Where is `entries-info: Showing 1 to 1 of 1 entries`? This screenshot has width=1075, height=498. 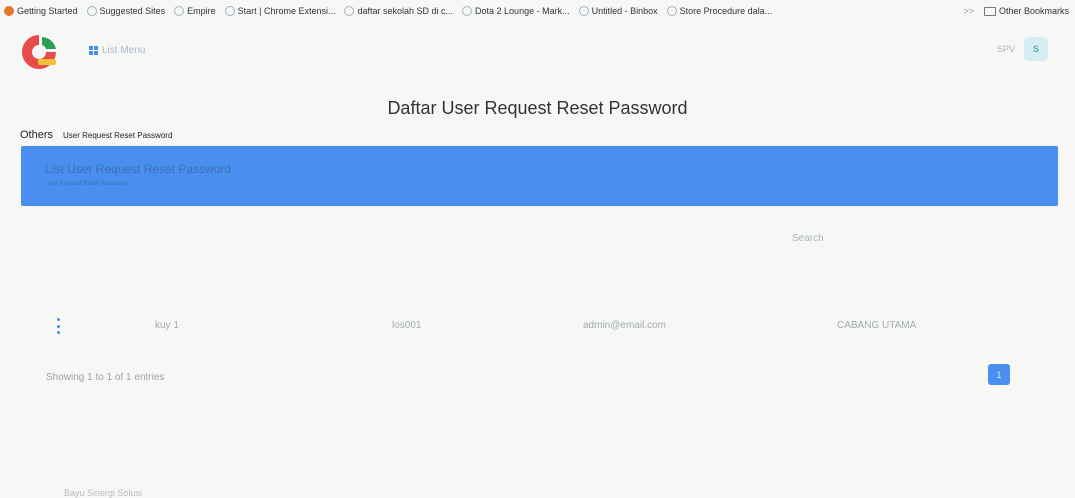
entries-info: Showing 1 to 1 of 1 entries is located at coordinates (105, 377).